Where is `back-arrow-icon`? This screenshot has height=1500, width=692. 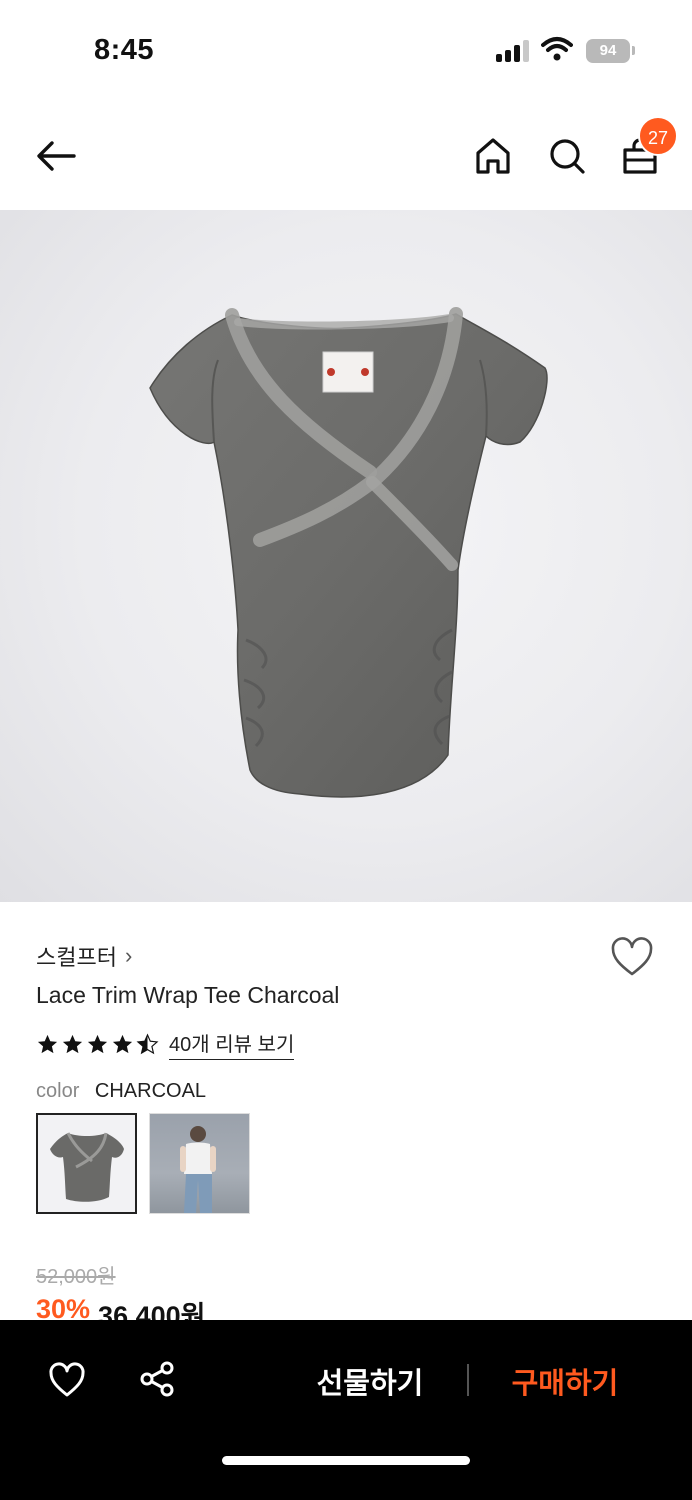
back-arrow-icon is located at coordinates (56, 156).